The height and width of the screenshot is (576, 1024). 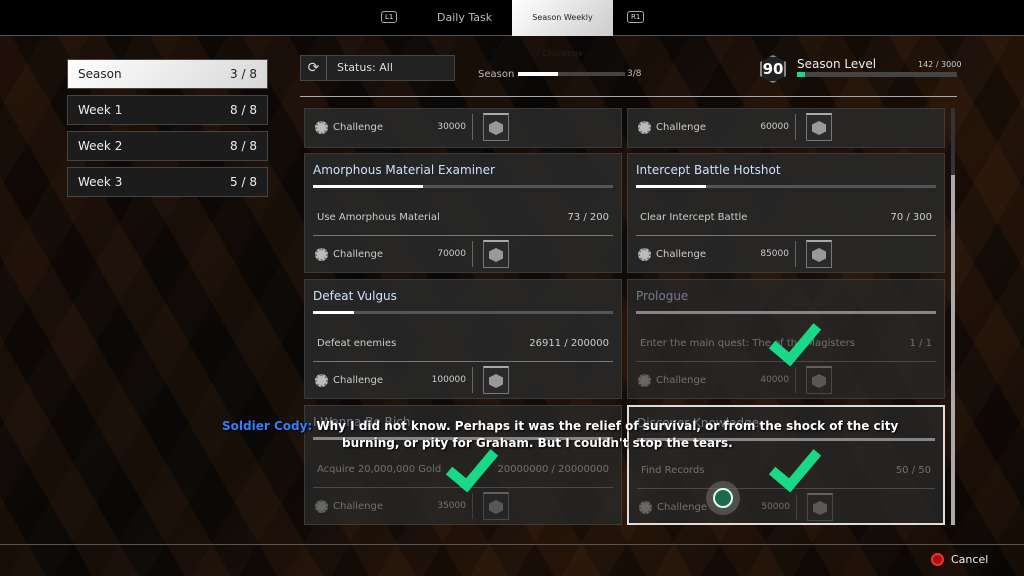 I want to click on card-title-area: Defeat Vulgus, so click(x=463, y=301).